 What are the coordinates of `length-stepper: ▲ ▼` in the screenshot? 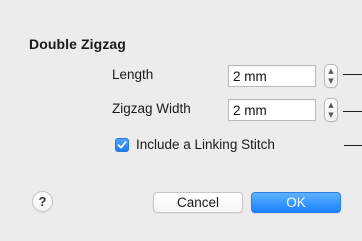 It's located at (331, 76).